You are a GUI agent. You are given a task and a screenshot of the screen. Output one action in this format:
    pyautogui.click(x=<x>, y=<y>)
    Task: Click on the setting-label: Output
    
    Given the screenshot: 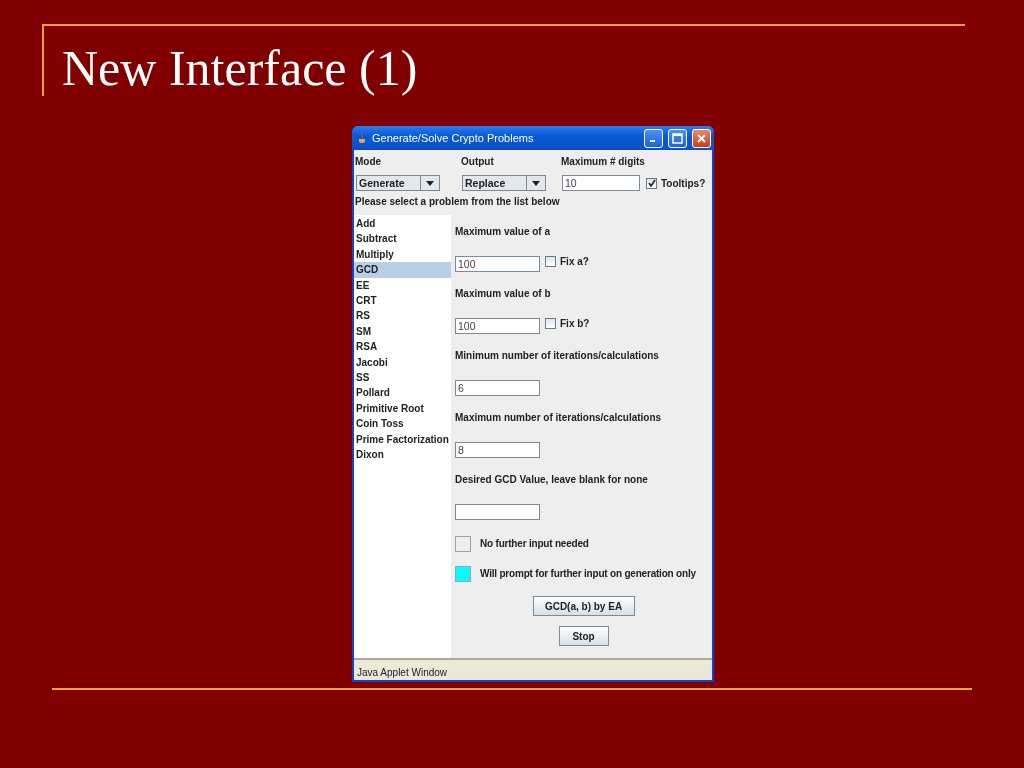 What is the action you would take?
    pyautogui.click(x=478, y=162)
    